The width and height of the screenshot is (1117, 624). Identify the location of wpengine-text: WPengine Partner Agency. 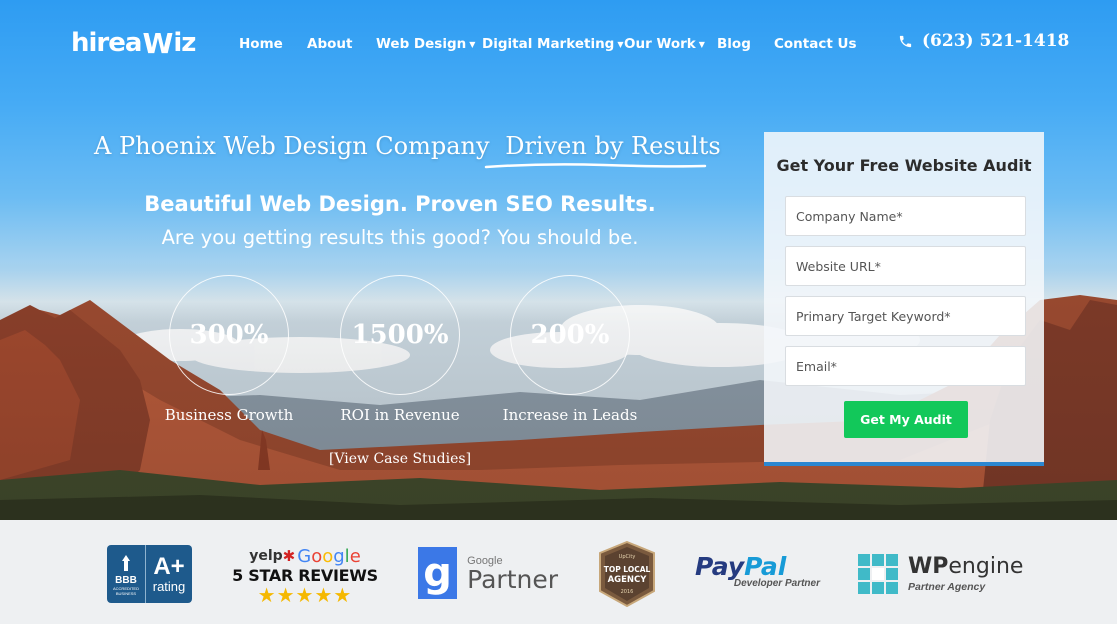
(966, 573).